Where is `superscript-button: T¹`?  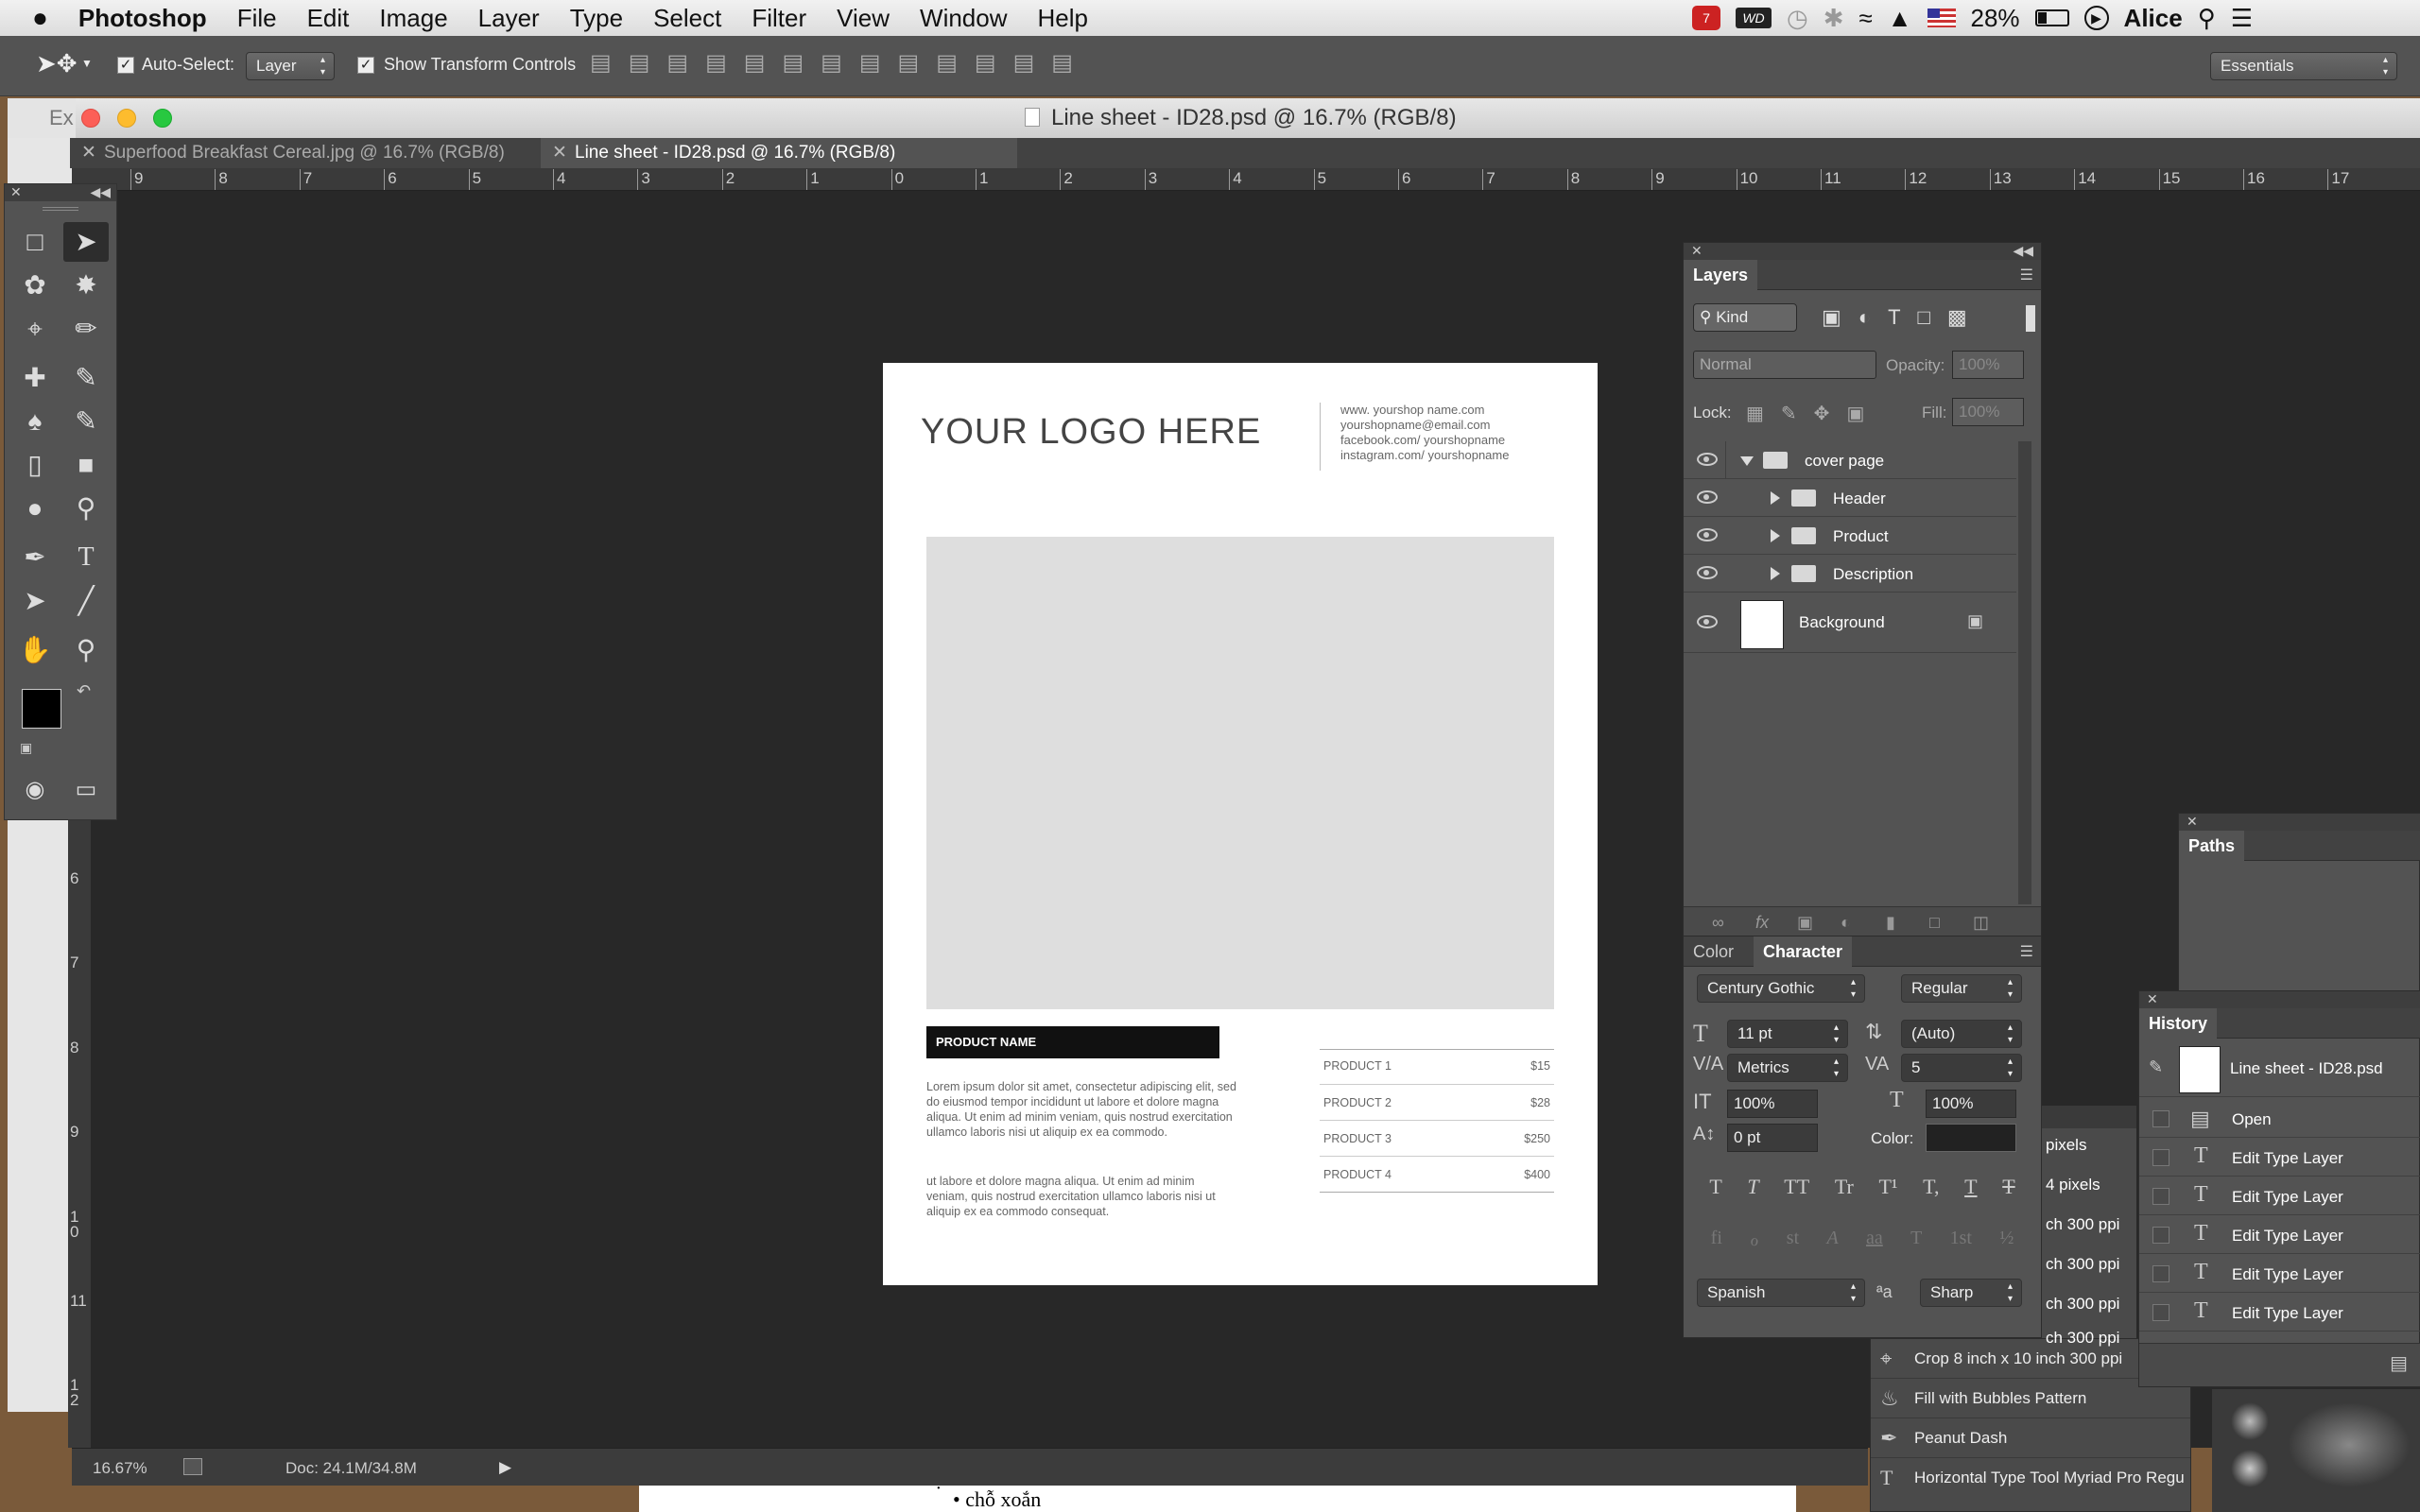
superscript-button: T¹ is located at coordinates (1887, 1187).